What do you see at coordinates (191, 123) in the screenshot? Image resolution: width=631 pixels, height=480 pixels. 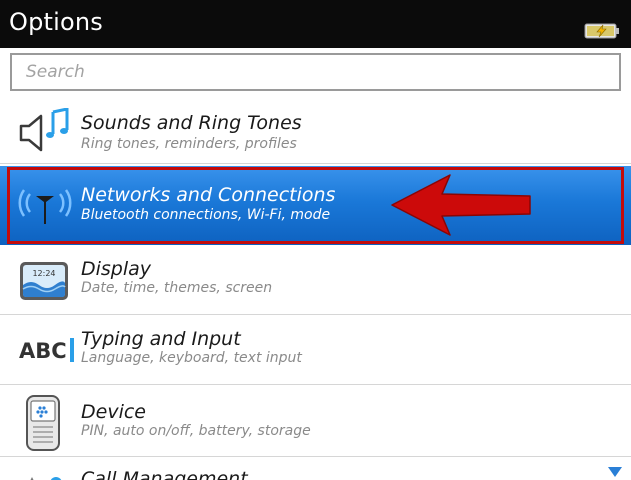 I see `item-title: Sounds and Ring Tones` at bounding box center [191, 123].